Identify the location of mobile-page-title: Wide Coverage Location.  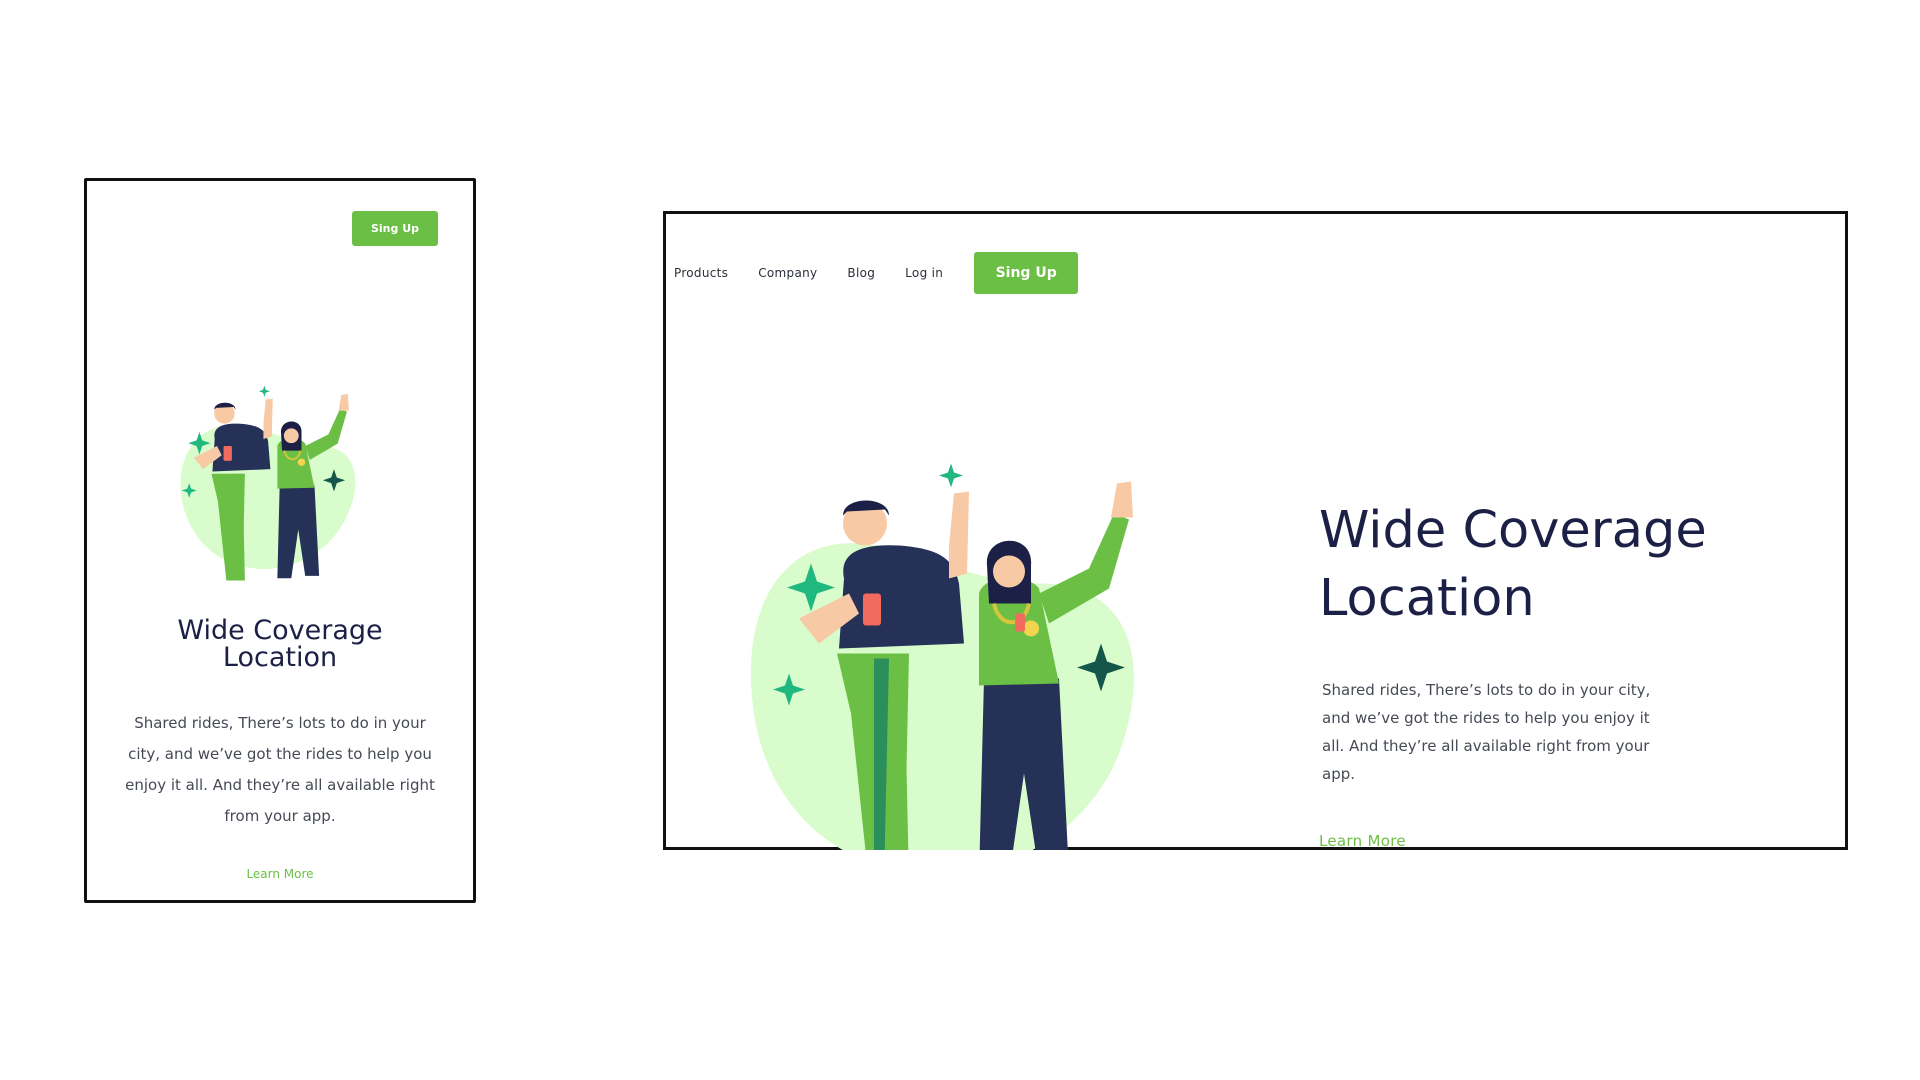
(280, 644).